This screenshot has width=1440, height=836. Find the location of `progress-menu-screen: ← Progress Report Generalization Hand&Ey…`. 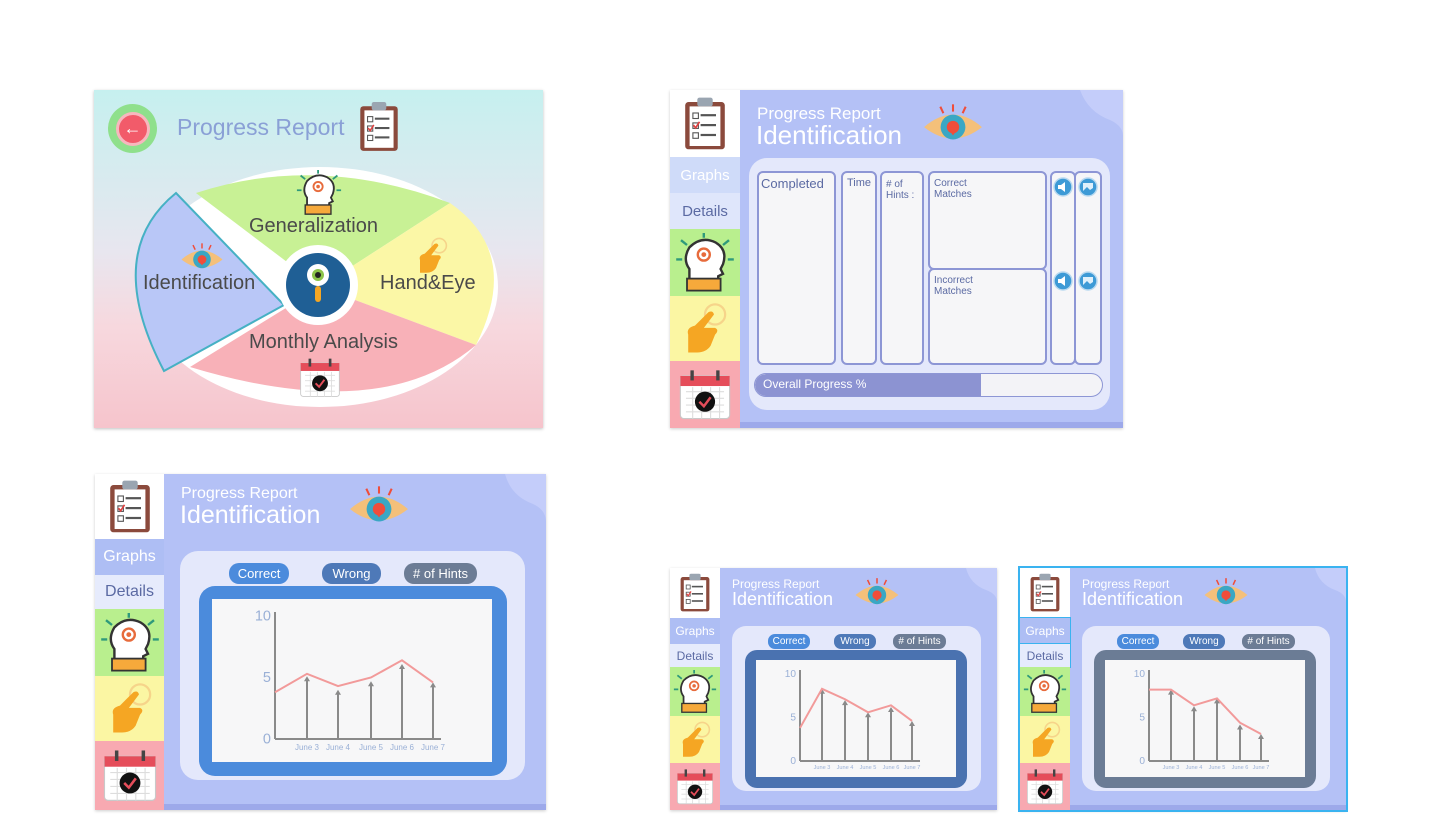

progress-menu-screen: ← Progress Report Generalization Hand&Ey… is located at coordinates (318, 259).